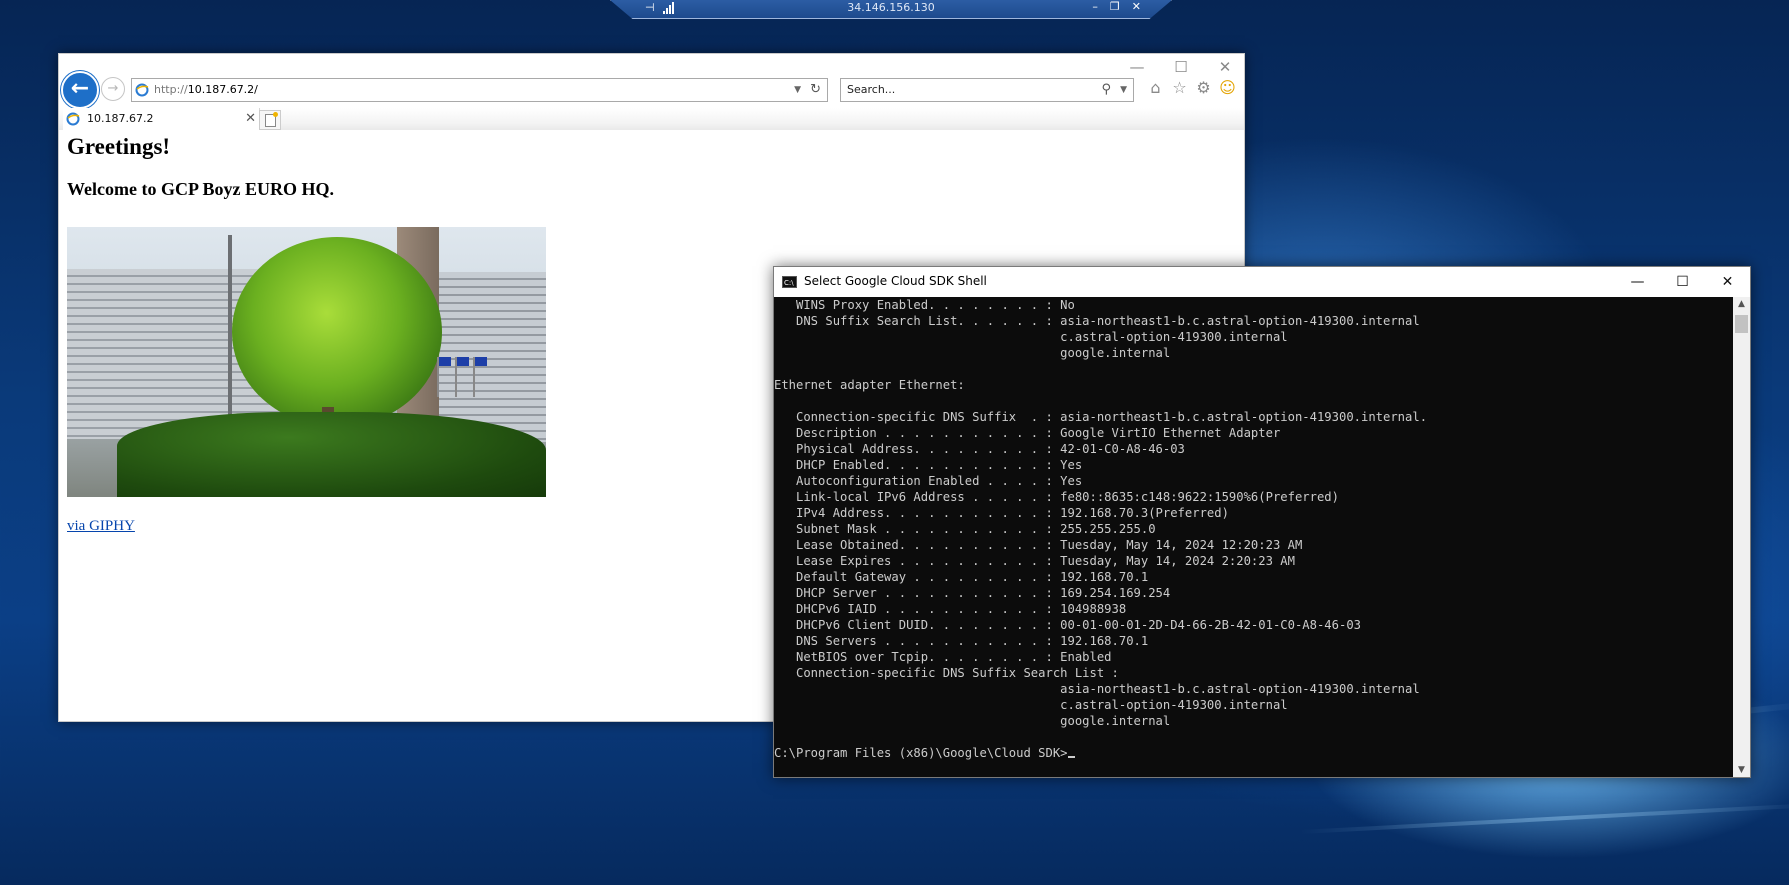  Describe the element at coordinates (250, 119) in the screenshot. I see `tab-close-icon: ✕` at that location.